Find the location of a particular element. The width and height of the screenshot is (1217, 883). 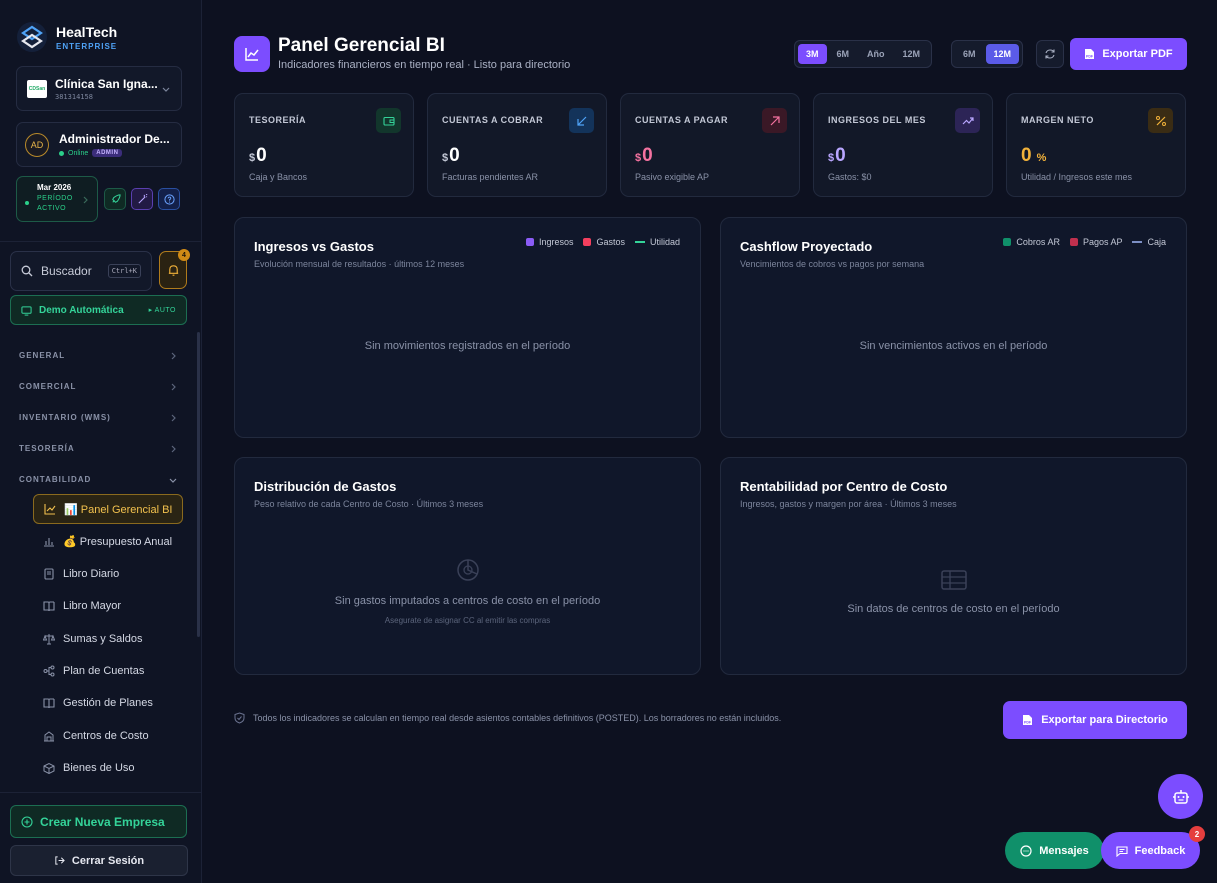

help-button is located at coordinates (169, 199).